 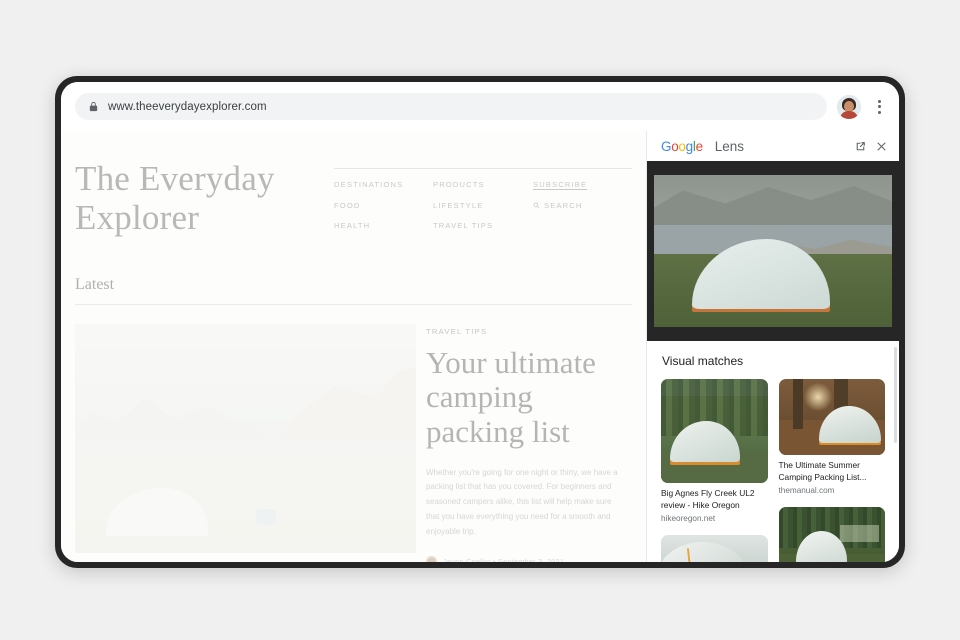 I want to click on lens-hero-region, so click(x=773, y=251).